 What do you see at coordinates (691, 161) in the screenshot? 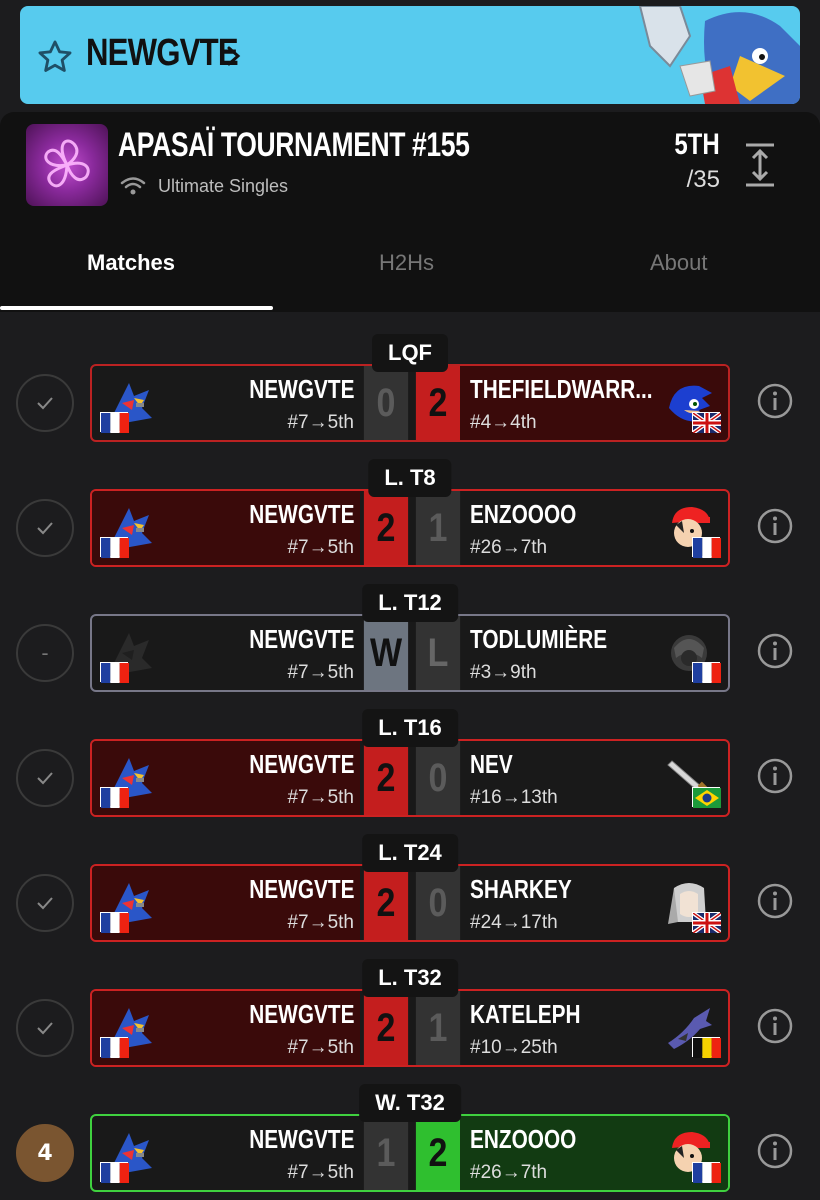
I see `placement: 5TH /35` at bounding box center [691, 161].